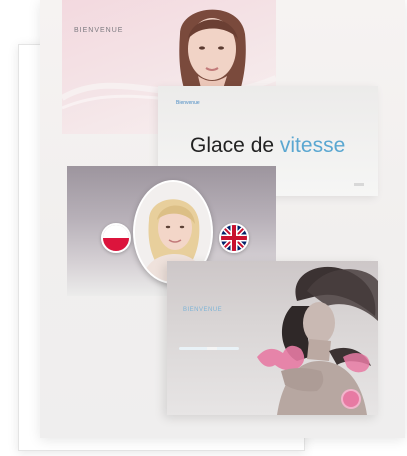 The image size is (407, 456). Describe the element at coordinates (188, 103) in the screenshot. I see `welcome-small-label: Bienvenue` at that location.